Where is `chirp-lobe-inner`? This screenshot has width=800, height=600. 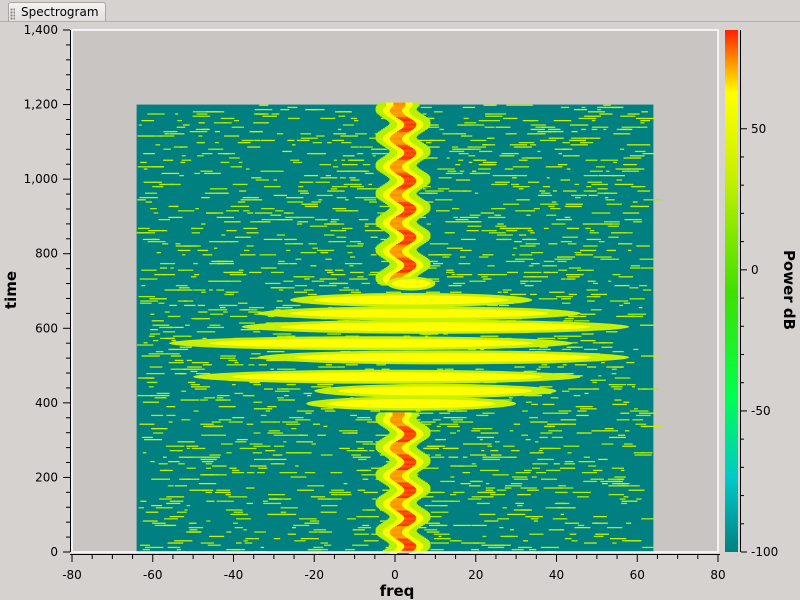
chirp-lobe-inner is located at coordinates (411, 284).